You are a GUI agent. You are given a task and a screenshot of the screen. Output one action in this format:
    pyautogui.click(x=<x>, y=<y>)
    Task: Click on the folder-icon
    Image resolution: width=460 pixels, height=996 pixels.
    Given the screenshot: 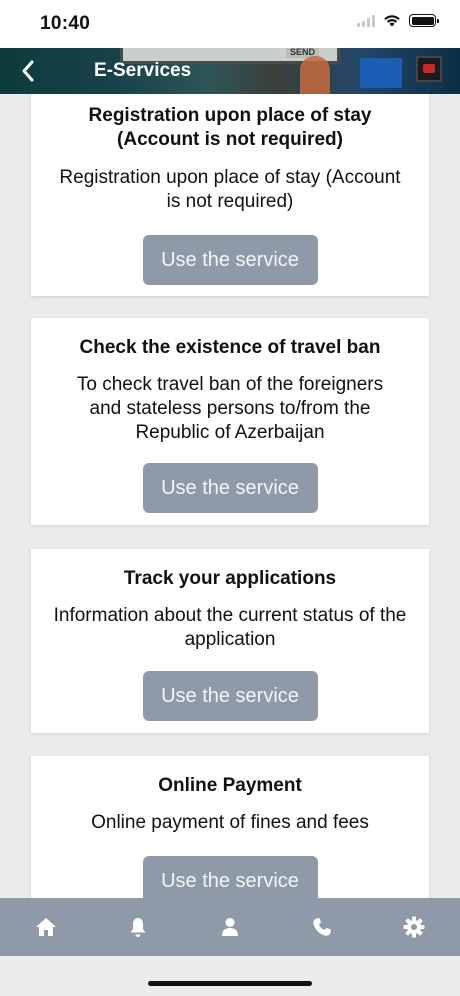 What is the action you would take?
    pyautogui.click(x=381, y=73)
    